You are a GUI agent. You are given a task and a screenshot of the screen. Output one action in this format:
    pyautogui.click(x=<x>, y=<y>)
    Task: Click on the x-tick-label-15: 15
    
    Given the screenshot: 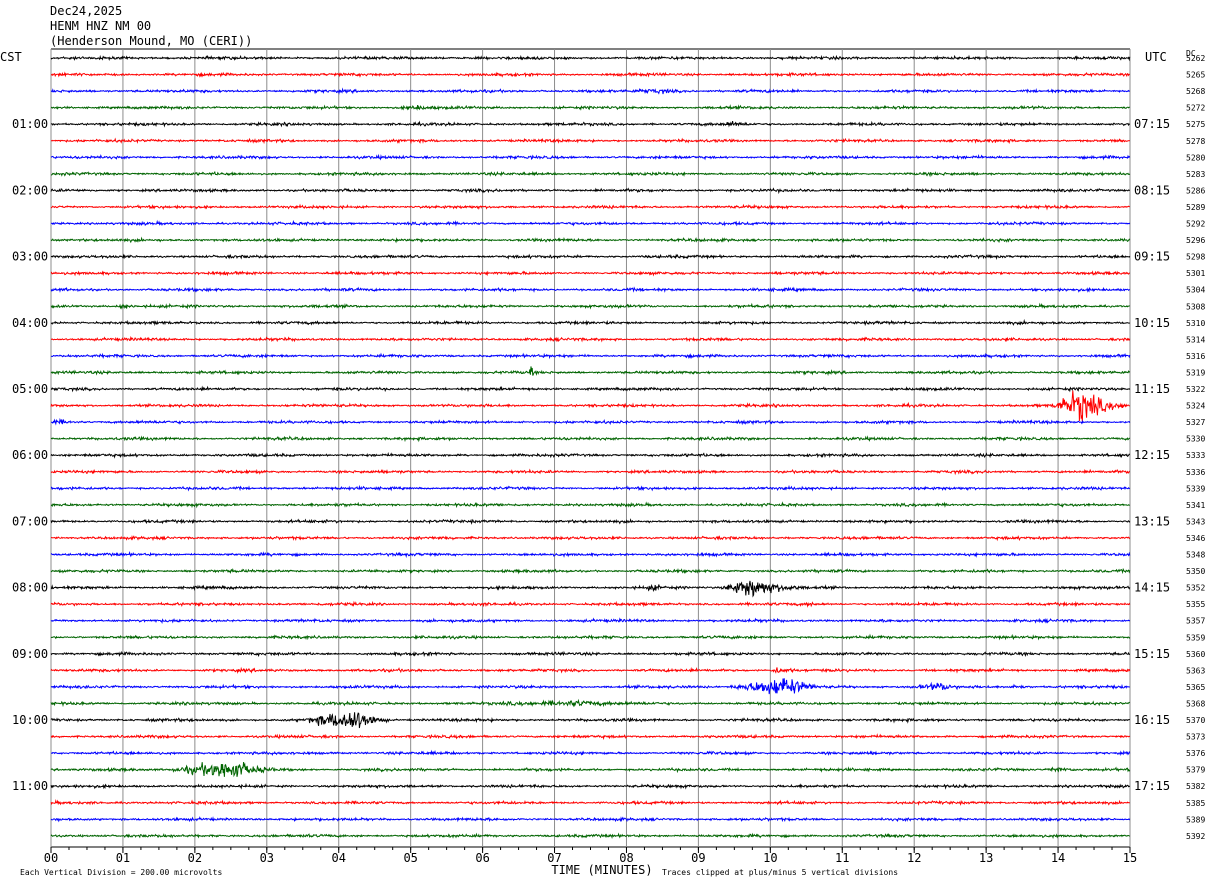 What is the action you would take?
    pyautogui.click(x=1130, y=858)
    